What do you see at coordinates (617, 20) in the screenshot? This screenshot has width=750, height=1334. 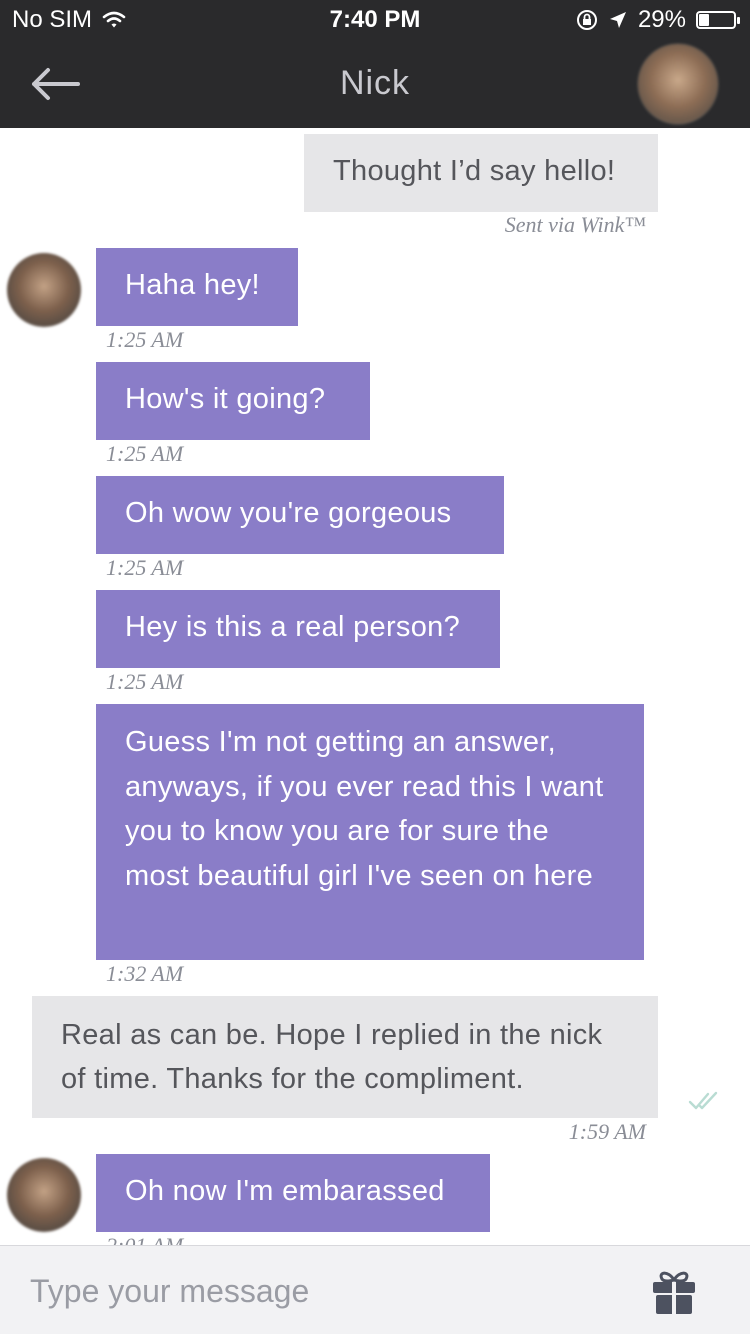 I see `location-arrow-icon` at bounding box center [617, 20].